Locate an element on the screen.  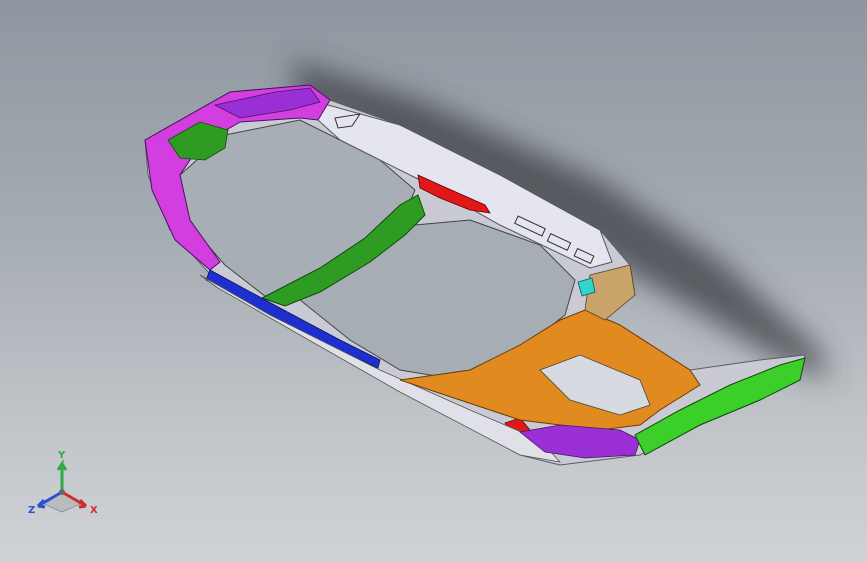
z-axis-label: Z is located at coordinates (32, 510).